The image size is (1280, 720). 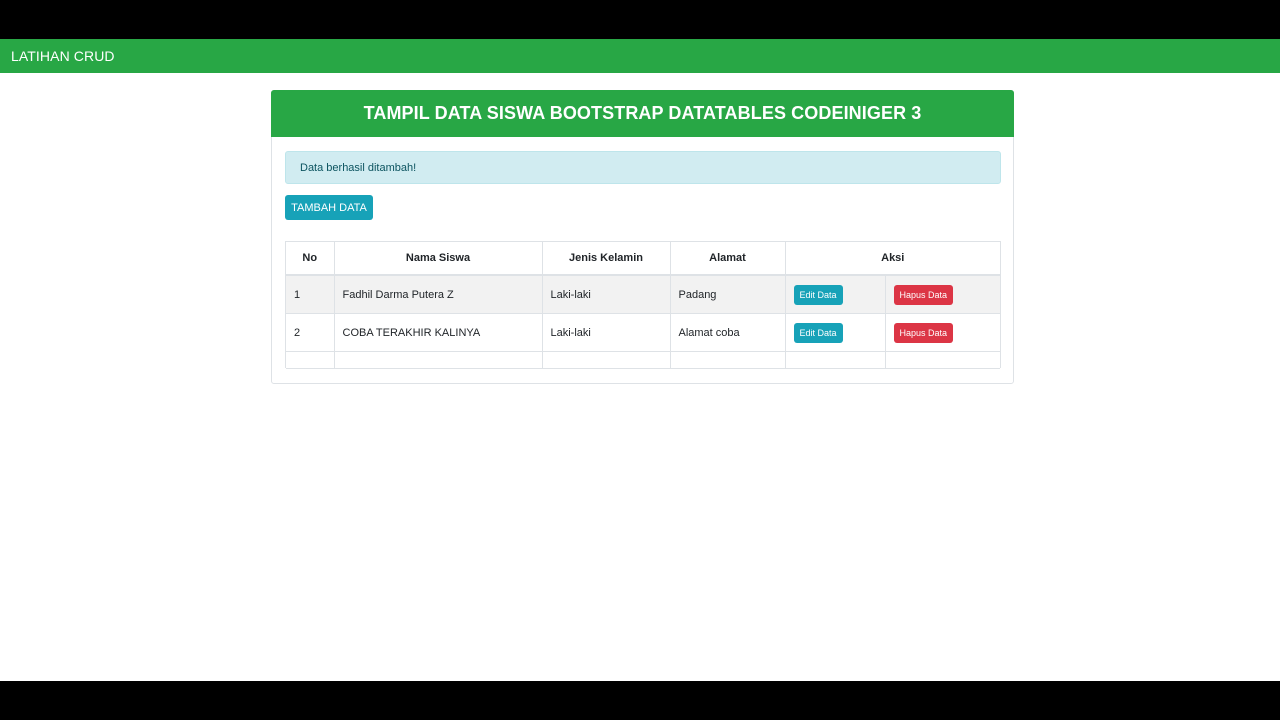 I want to click on cell-nama-siswa: COBA TERAKHIR KALINYA, so click(x=438, y=332).